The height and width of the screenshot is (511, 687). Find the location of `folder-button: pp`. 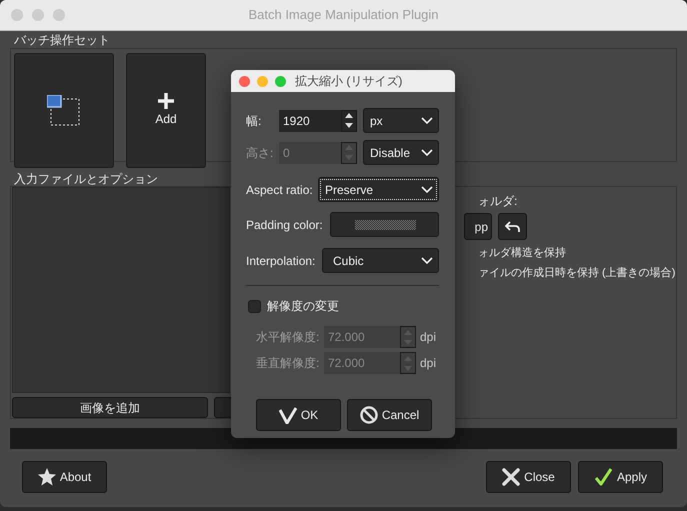

folder-button: pp is located at coordinates (478, 226).